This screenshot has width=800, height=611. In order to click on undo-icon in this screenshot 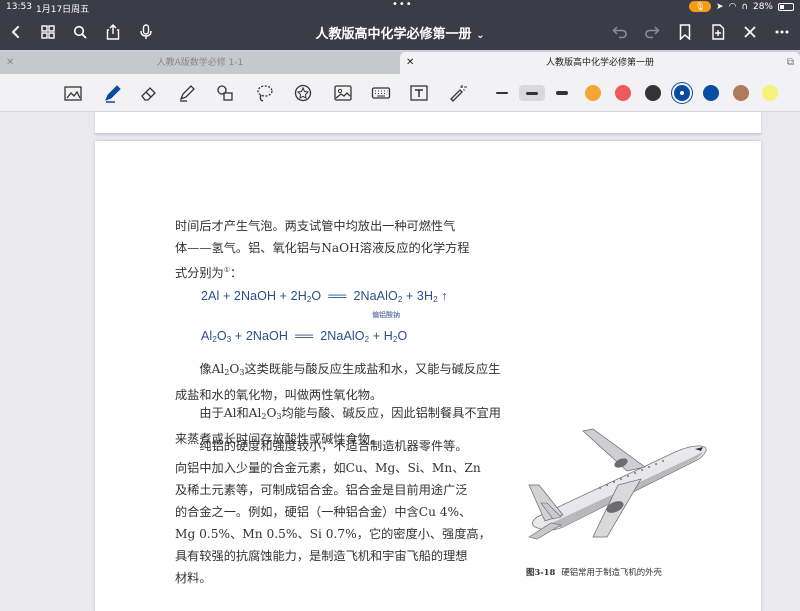, I will do `click(620, 32)`.